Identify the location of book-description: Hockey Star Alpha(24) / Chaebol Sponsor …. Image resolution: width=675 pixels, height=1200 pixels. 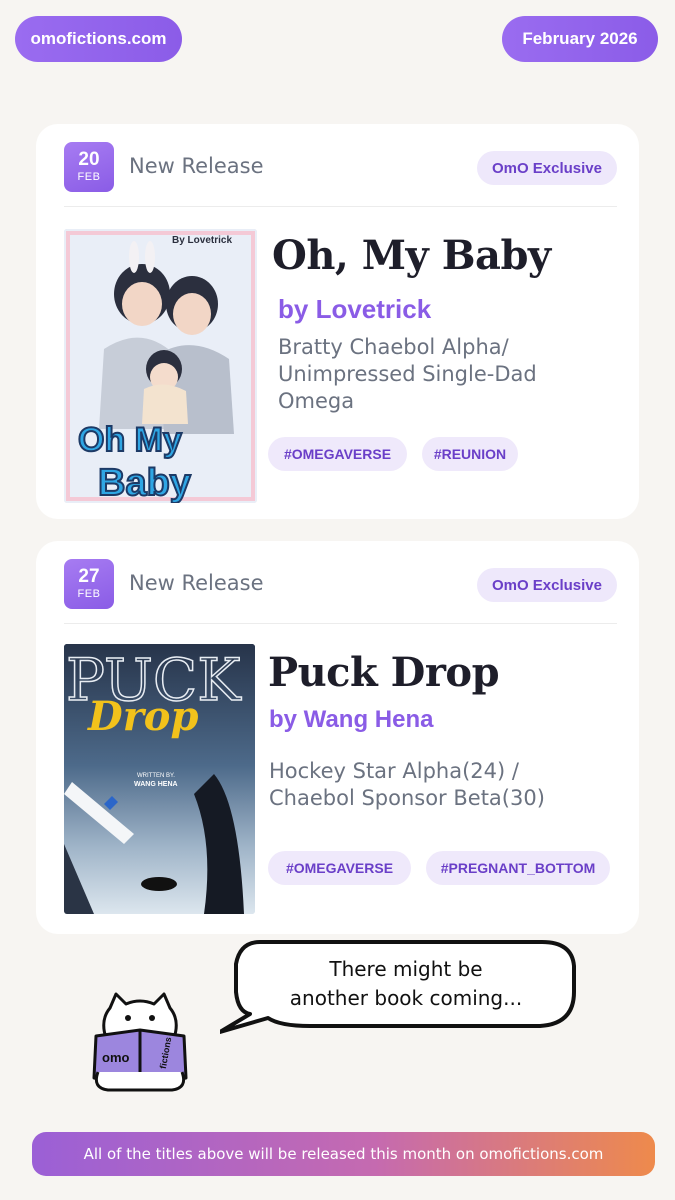
(407, 784).